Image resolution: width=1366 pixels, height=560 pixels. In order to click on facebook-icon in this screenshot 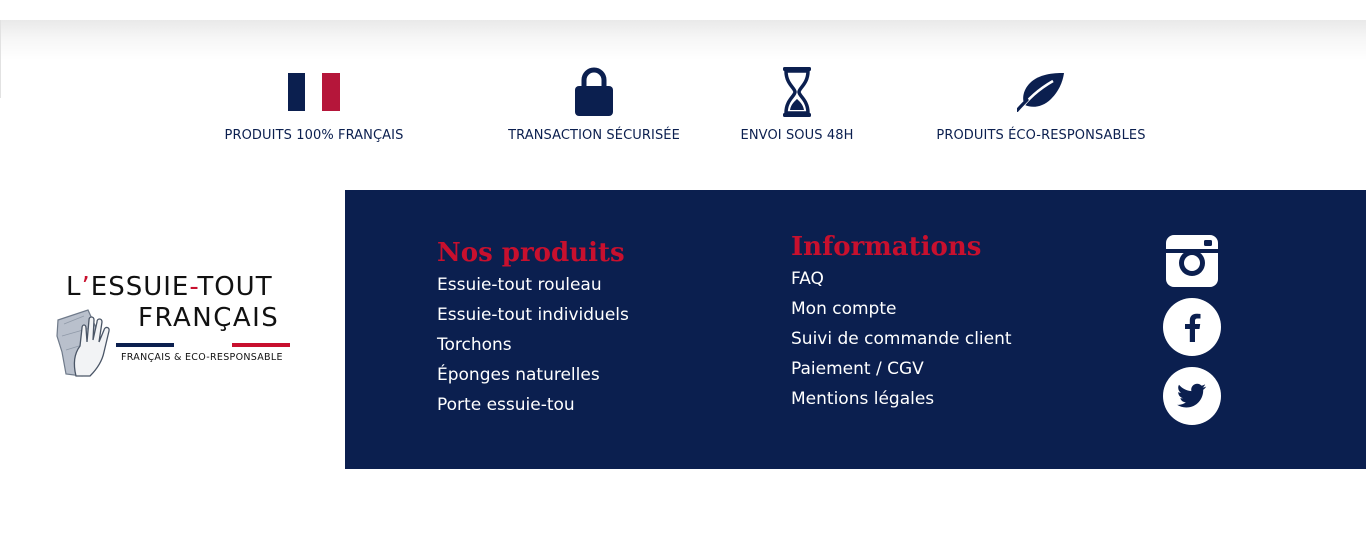, I will do `click(1193, 327)`.